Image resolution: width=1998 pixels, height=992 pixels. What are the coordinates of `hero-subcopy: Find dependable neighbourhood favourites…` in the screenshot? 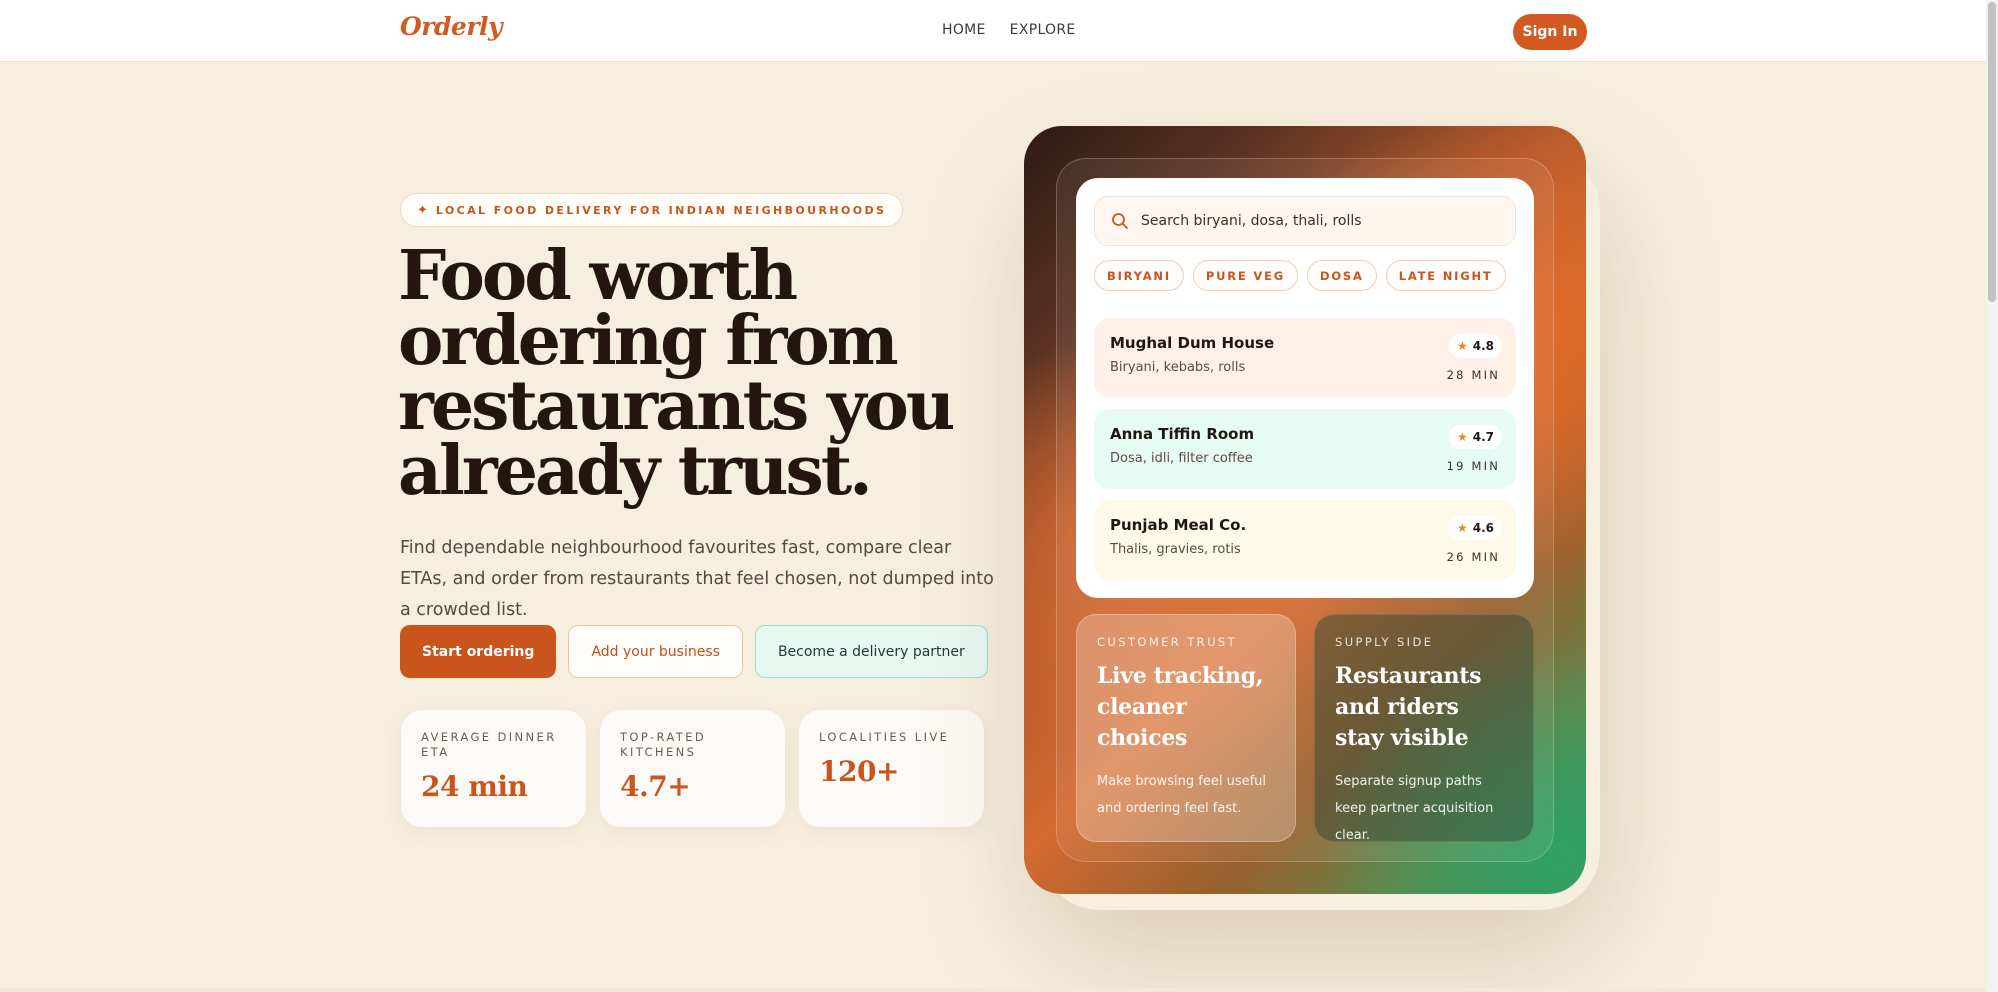 It's located at (697, 579).